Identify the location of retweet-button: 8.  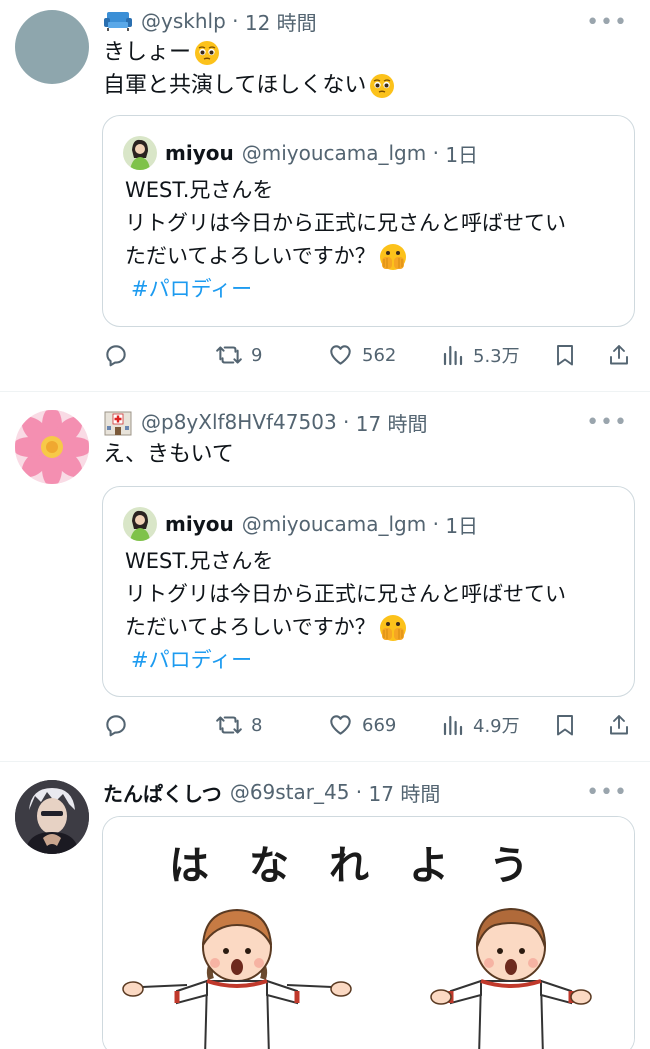
(238, 725).